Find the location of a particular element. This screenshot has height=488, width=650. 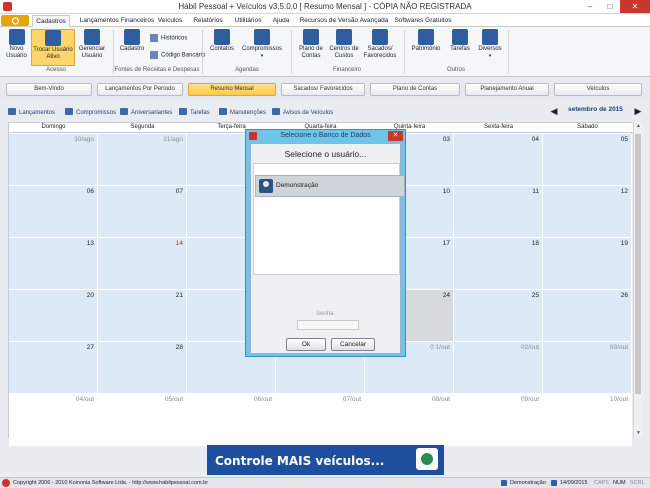

next-month-button: ▶ is located at coordinates (638, 112).